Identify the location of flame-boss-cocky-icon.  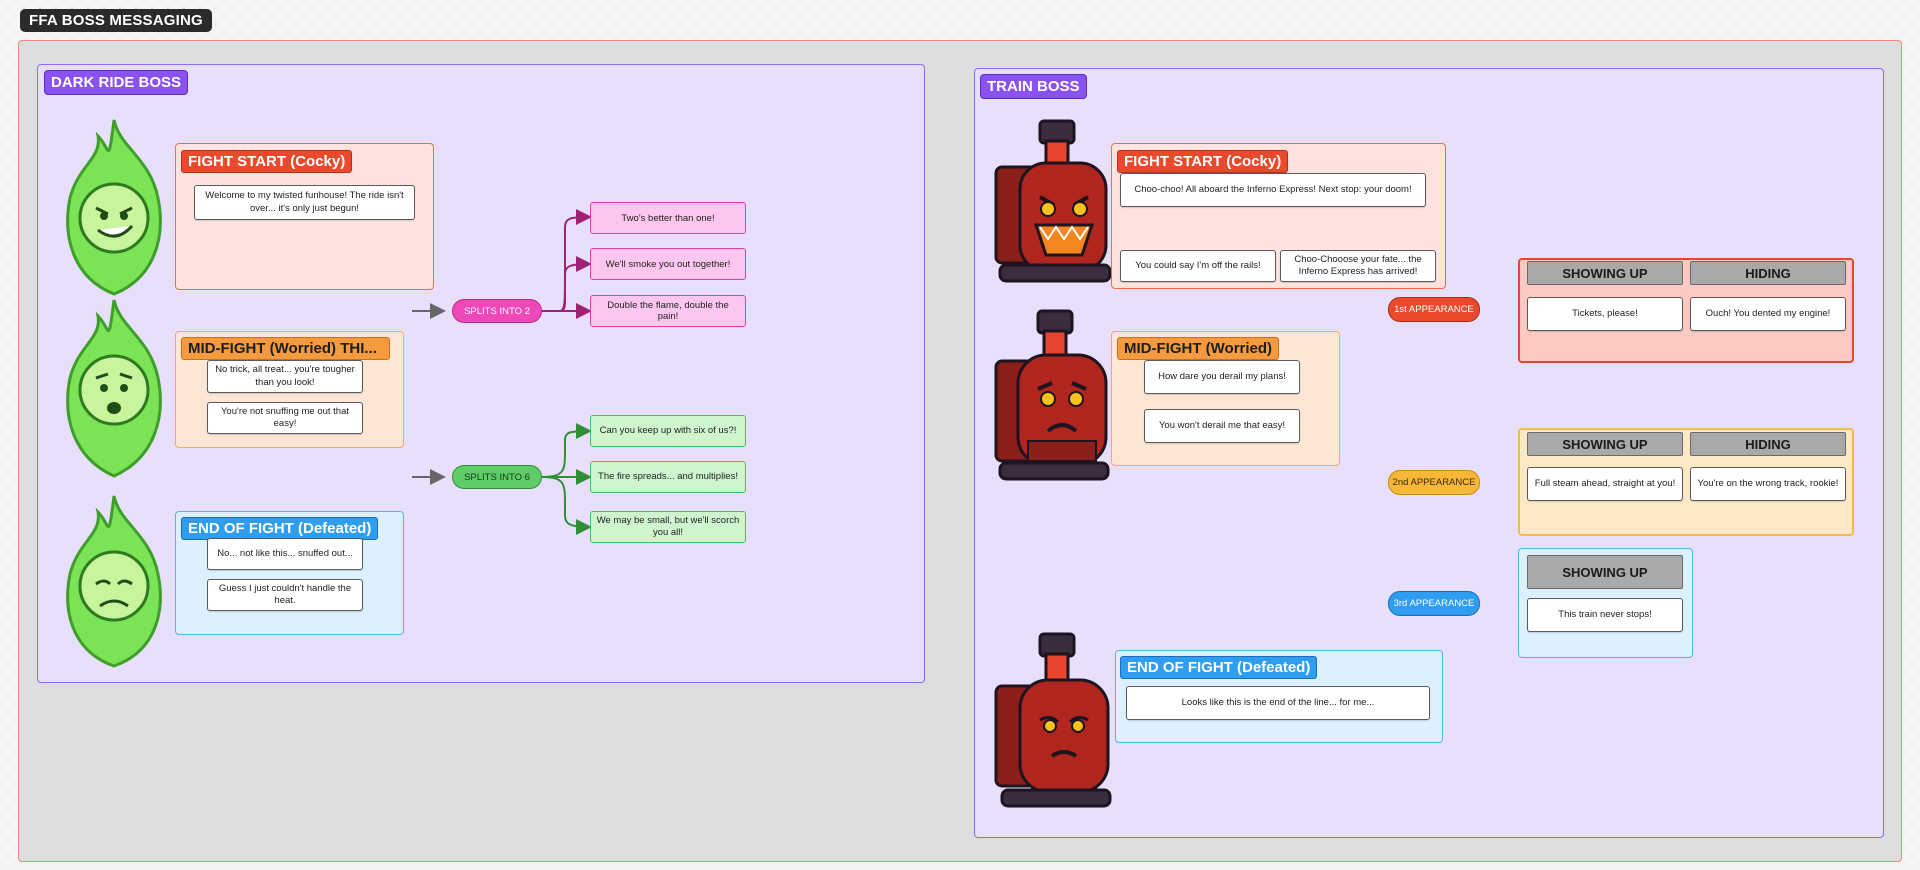
(114, 207).